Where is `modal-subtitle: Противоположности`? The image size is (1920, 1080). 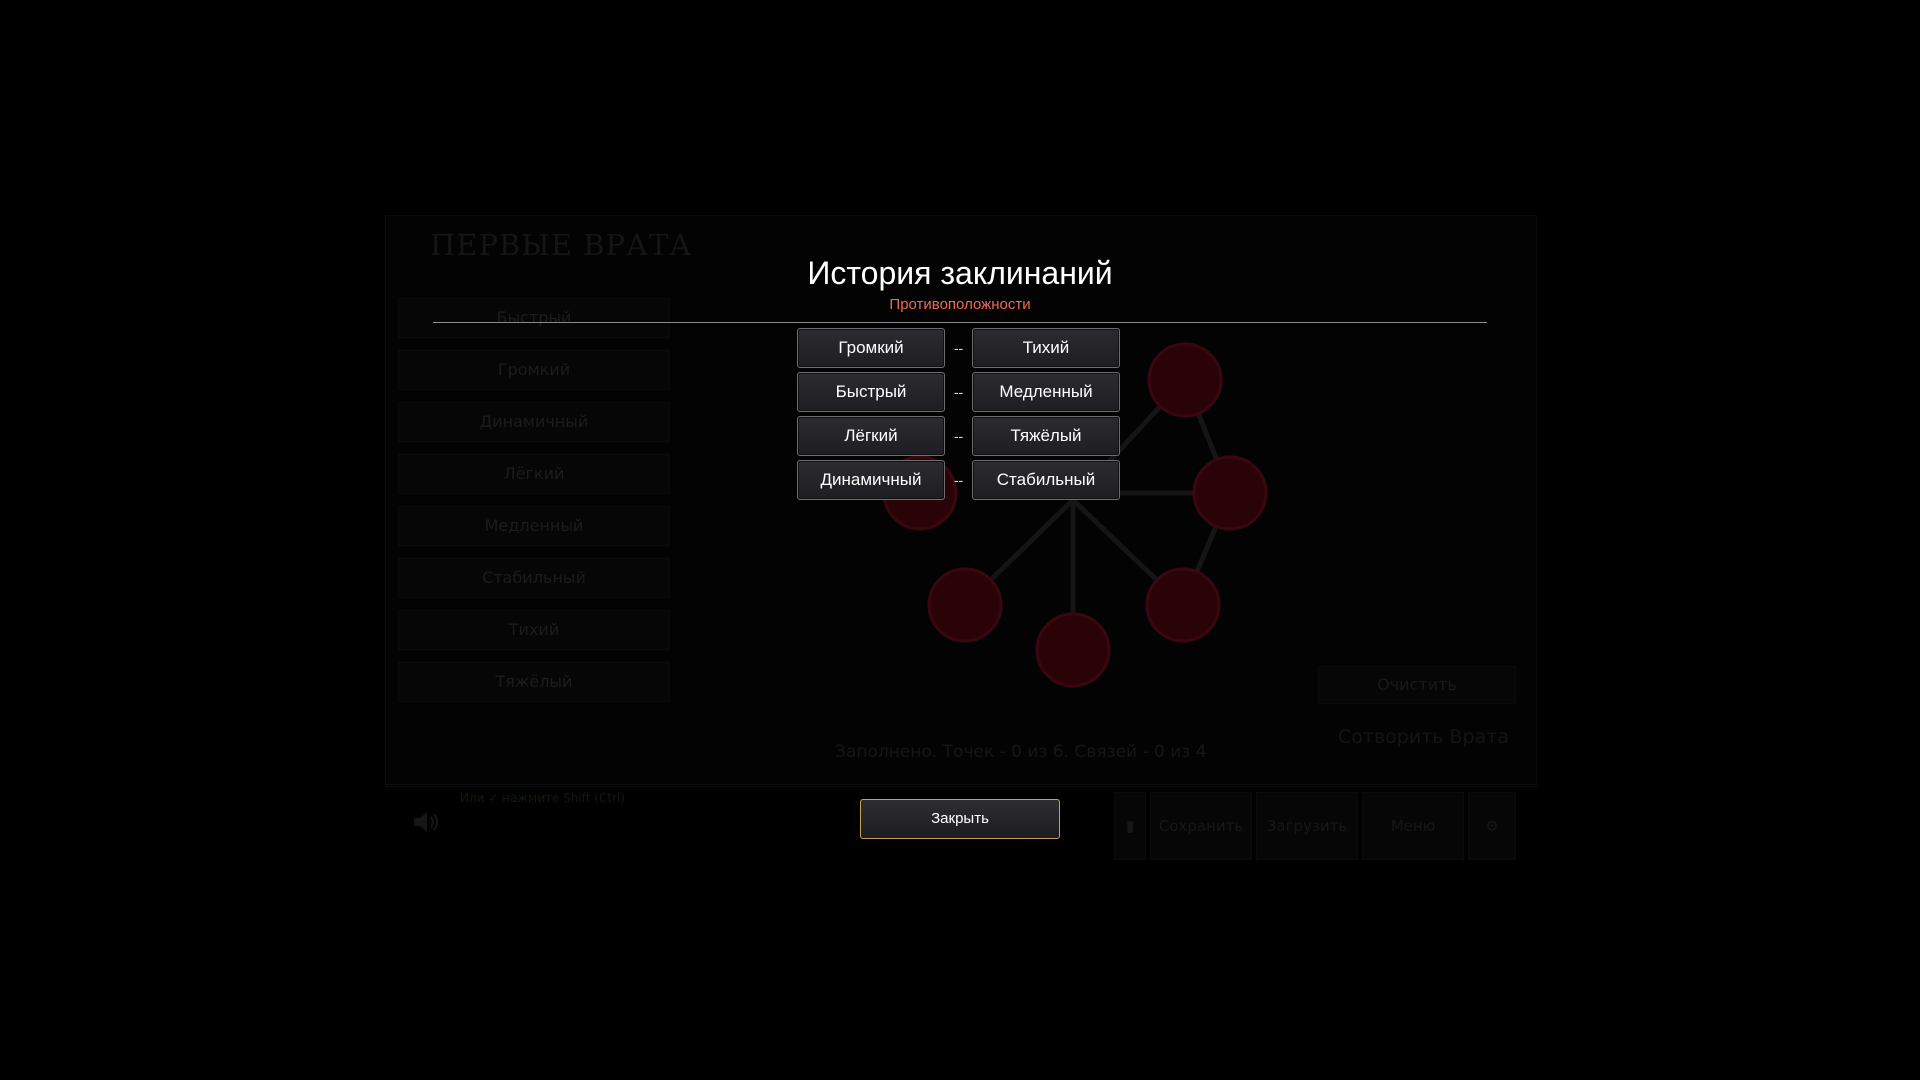
modal-subtitle: Противоположности is located at coordinates (960, 304).